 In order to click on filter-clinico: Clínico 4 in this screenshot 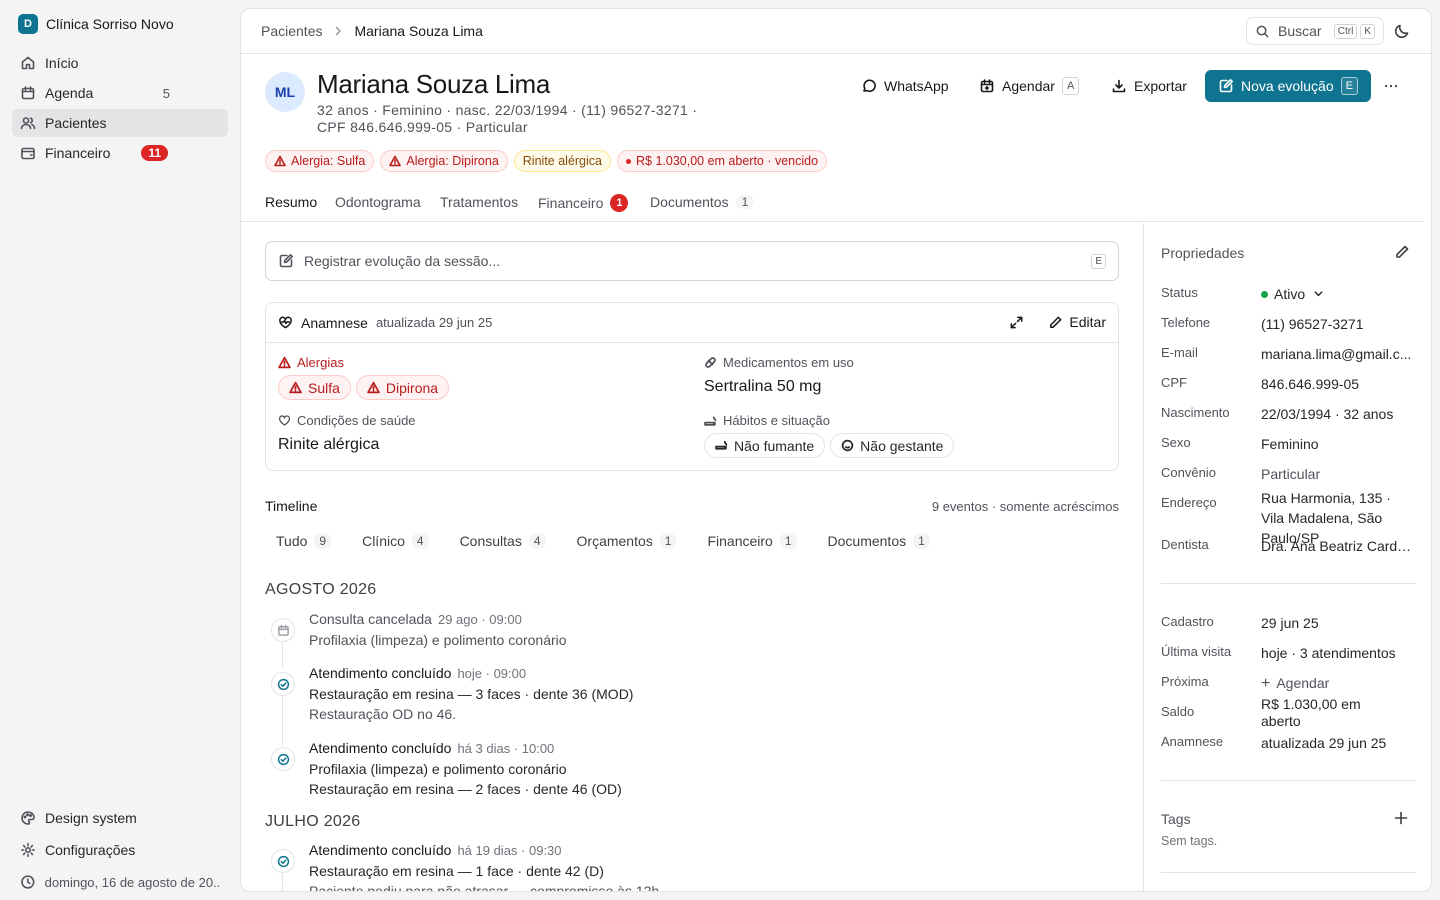, I will do `click(395, 541)`.